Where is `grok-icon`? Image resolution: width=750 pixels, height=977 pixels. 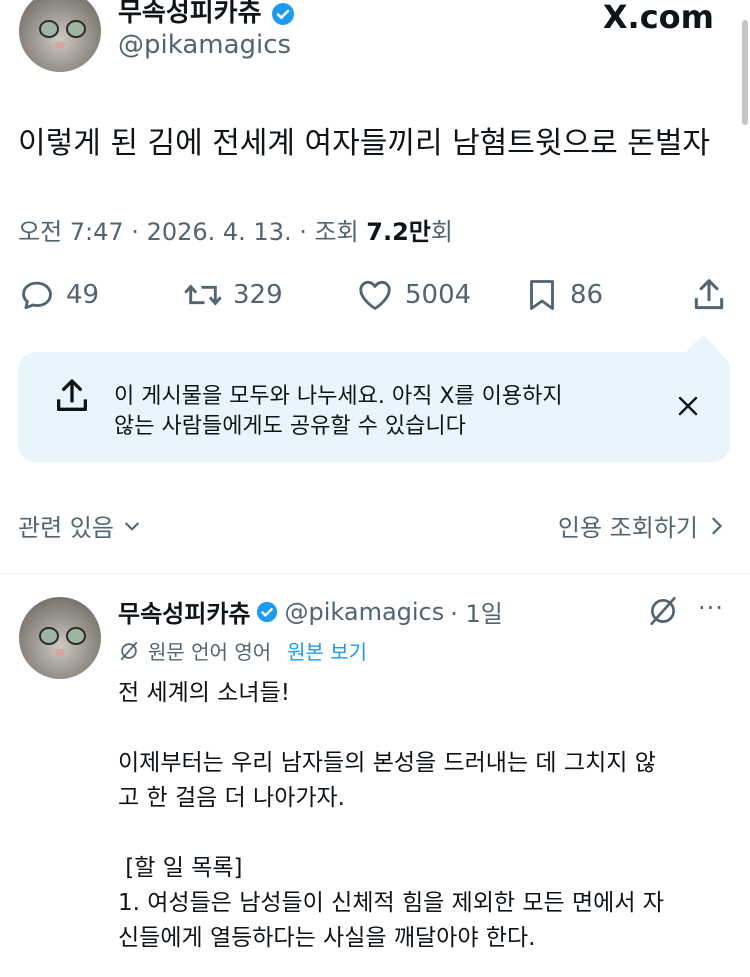 grok-icon is located at coordinates (663, 611).